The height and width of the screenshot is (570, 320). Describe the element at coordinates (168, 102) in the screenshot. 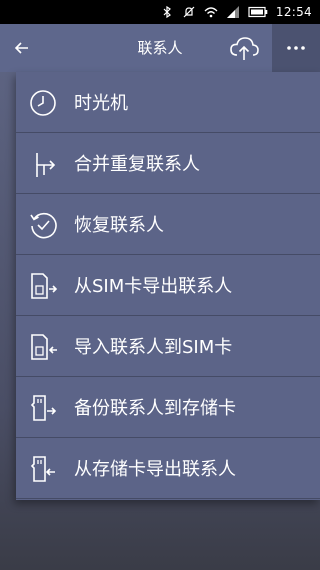

I see `menu-item-time-machine: 时光机` at that location.